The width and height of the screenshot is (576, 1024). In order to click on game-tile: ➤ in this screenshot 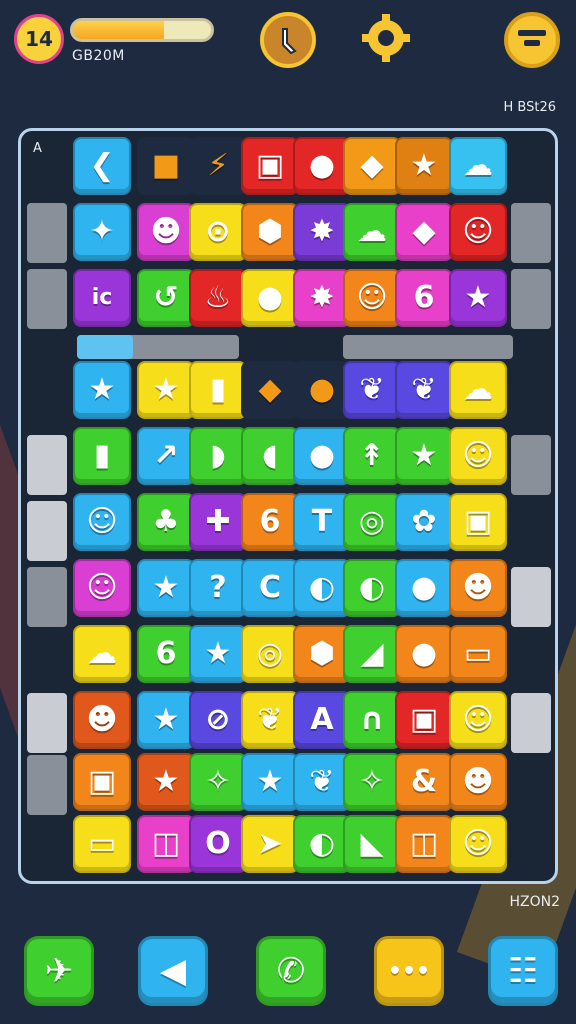, I will do `click(270, 844)`.